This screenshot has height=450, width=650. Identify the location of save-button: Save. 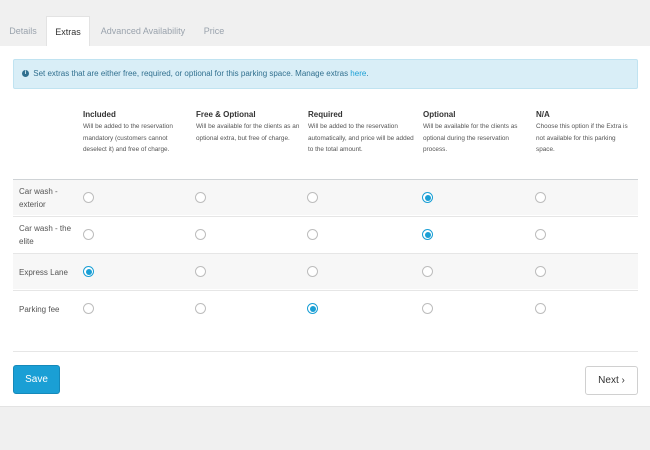
(36, 379).